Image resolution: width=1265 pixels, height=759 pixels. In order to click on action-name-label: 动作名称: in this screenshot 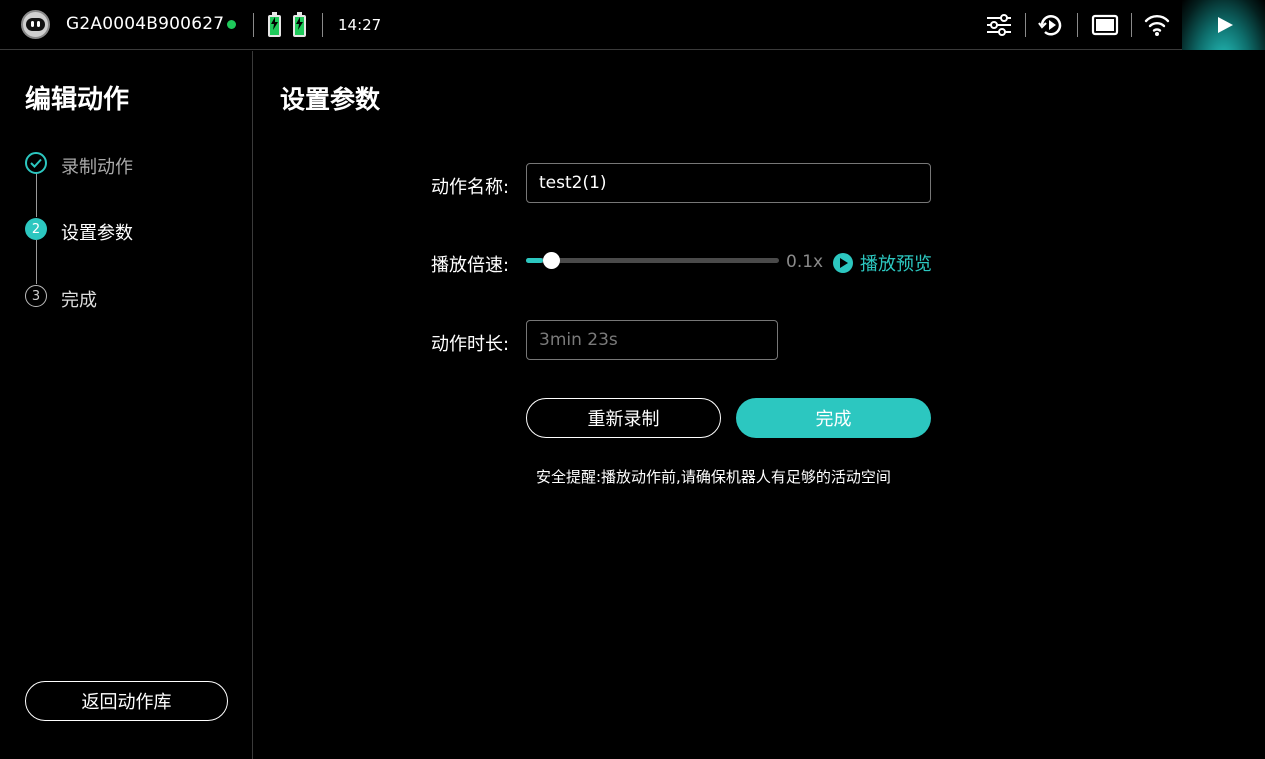, I will do `click(470, 187)`.